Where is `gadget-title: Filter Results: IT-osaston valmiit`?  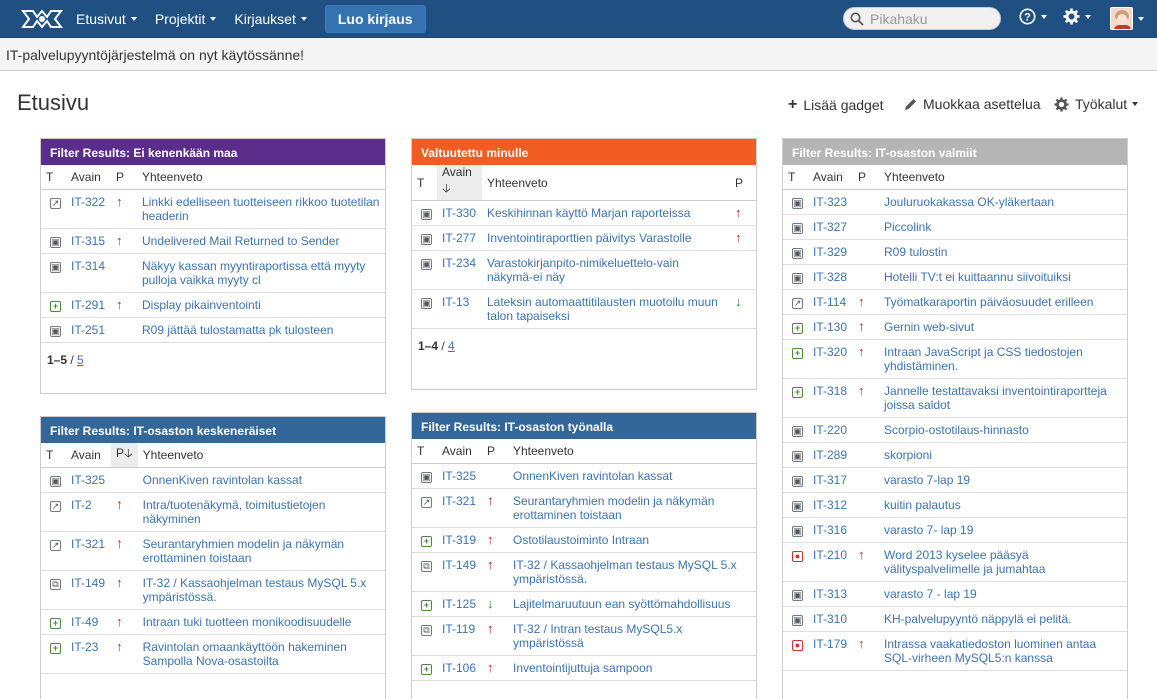 gadget-title: Filter Results: IT-osaston valmiit is located at coordinates (955, 152).